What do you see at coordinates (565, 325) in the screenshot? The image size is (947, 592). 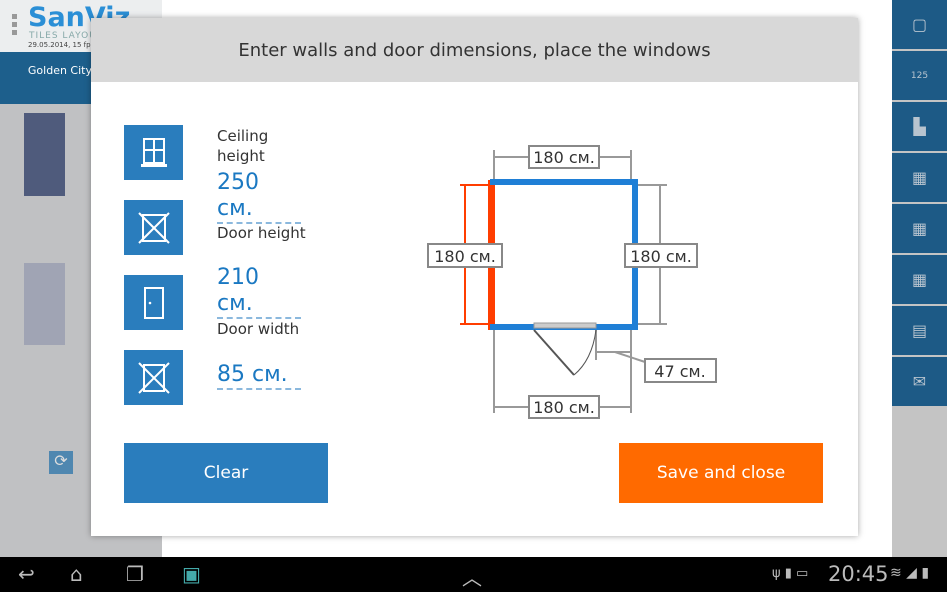 I see `door-opening` at bounding box center [565, 325].